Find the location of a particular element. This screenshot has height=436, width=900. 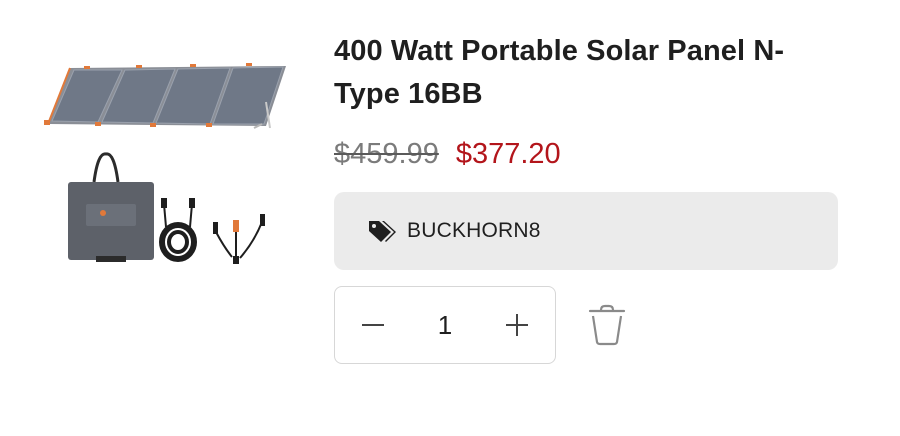

product-image is located at coordinates (166, 148).